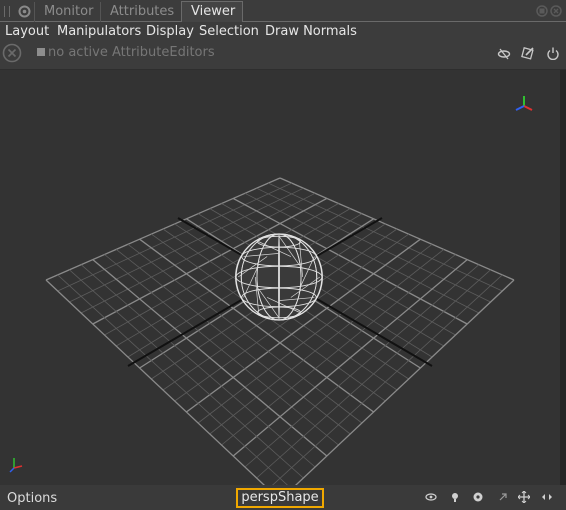 This screenshot has height=510, width=566. What do you see at coordinates (478, 497) in the screenshot?
I see `settings-icon` at bounding box center [478, 497].